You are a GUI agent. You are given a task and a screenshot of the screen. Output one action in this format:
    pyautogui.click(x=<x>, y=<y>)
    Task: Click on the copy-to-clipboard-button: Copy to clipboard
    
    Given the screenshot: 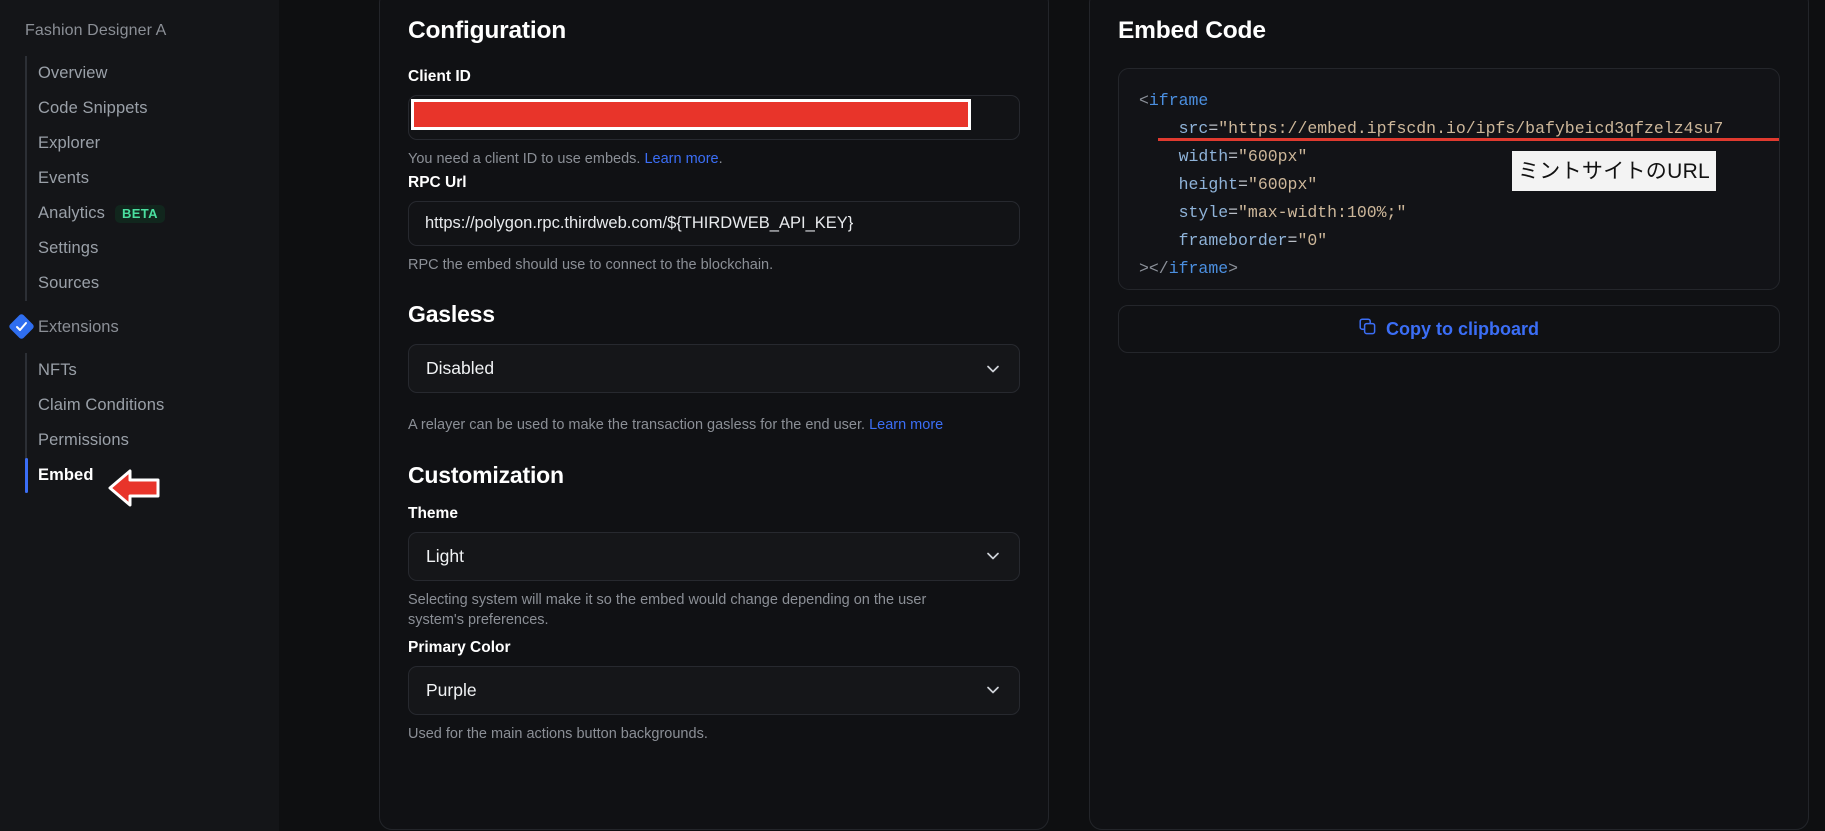 What is the action you would take?
    pyautogui.click(x=1449, y=329)
    